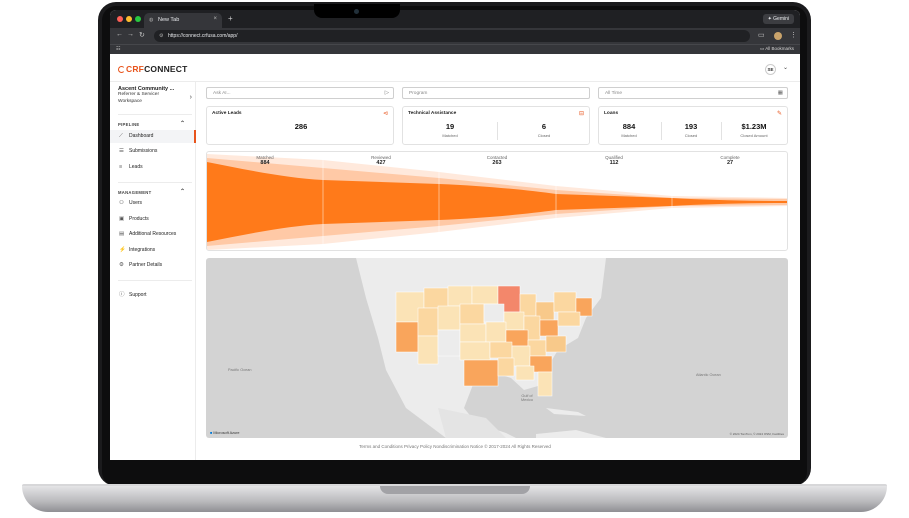 Image resolution: width=909 pixels, height=518 pixels. Describe the element at coordinates (139, 219) in the screenshot. I see `sidebar-item-label: Products` at that location.